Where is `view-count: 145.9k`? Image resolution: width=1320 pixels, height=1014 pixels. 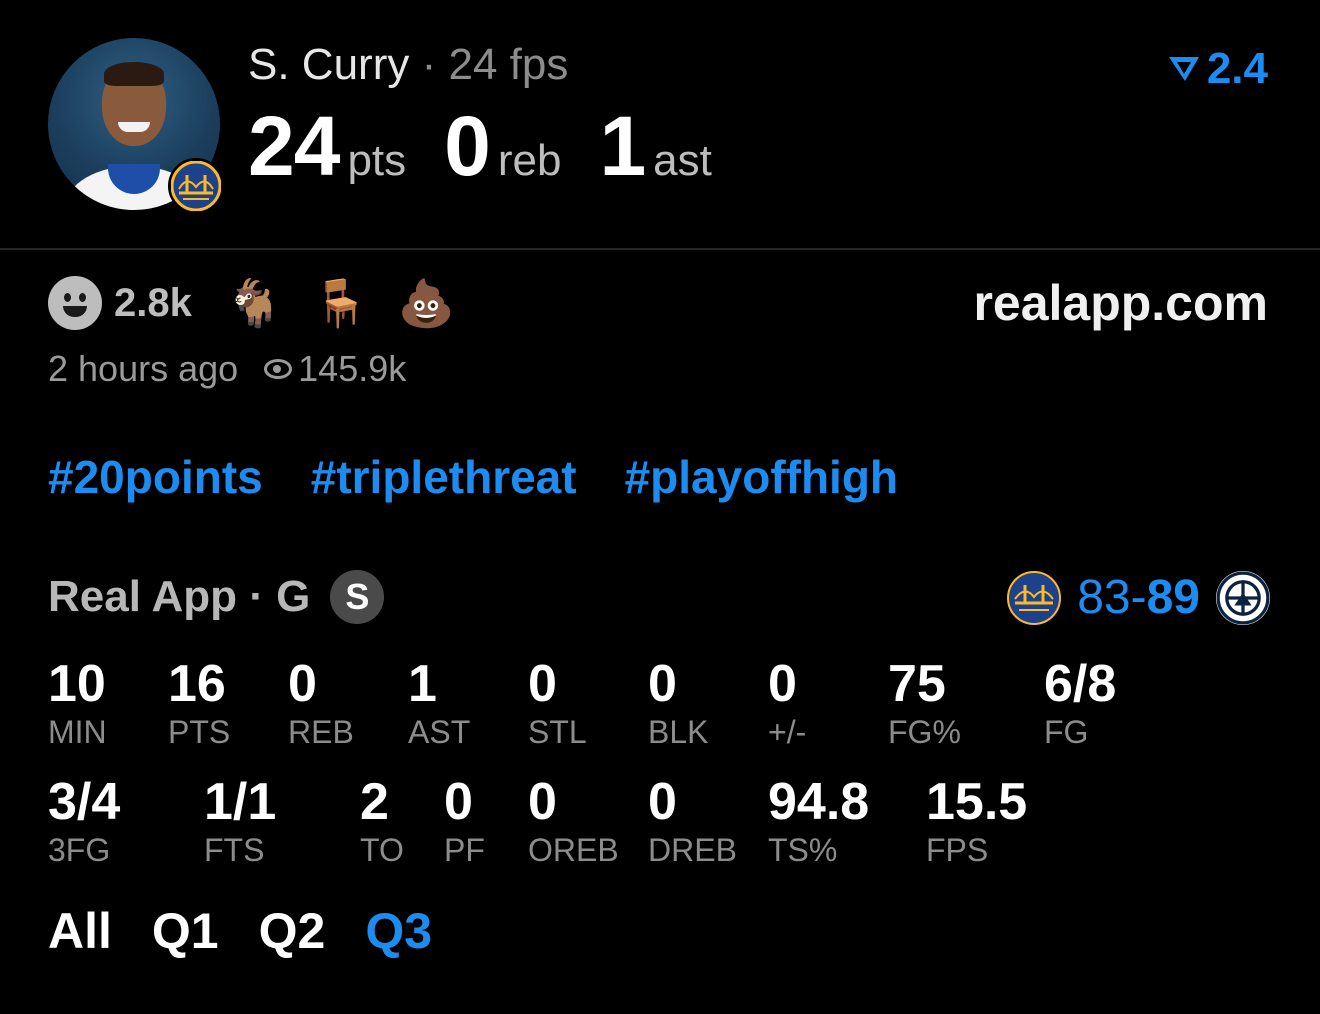
view-count: 145.9k is located at coordinates (352, 368).